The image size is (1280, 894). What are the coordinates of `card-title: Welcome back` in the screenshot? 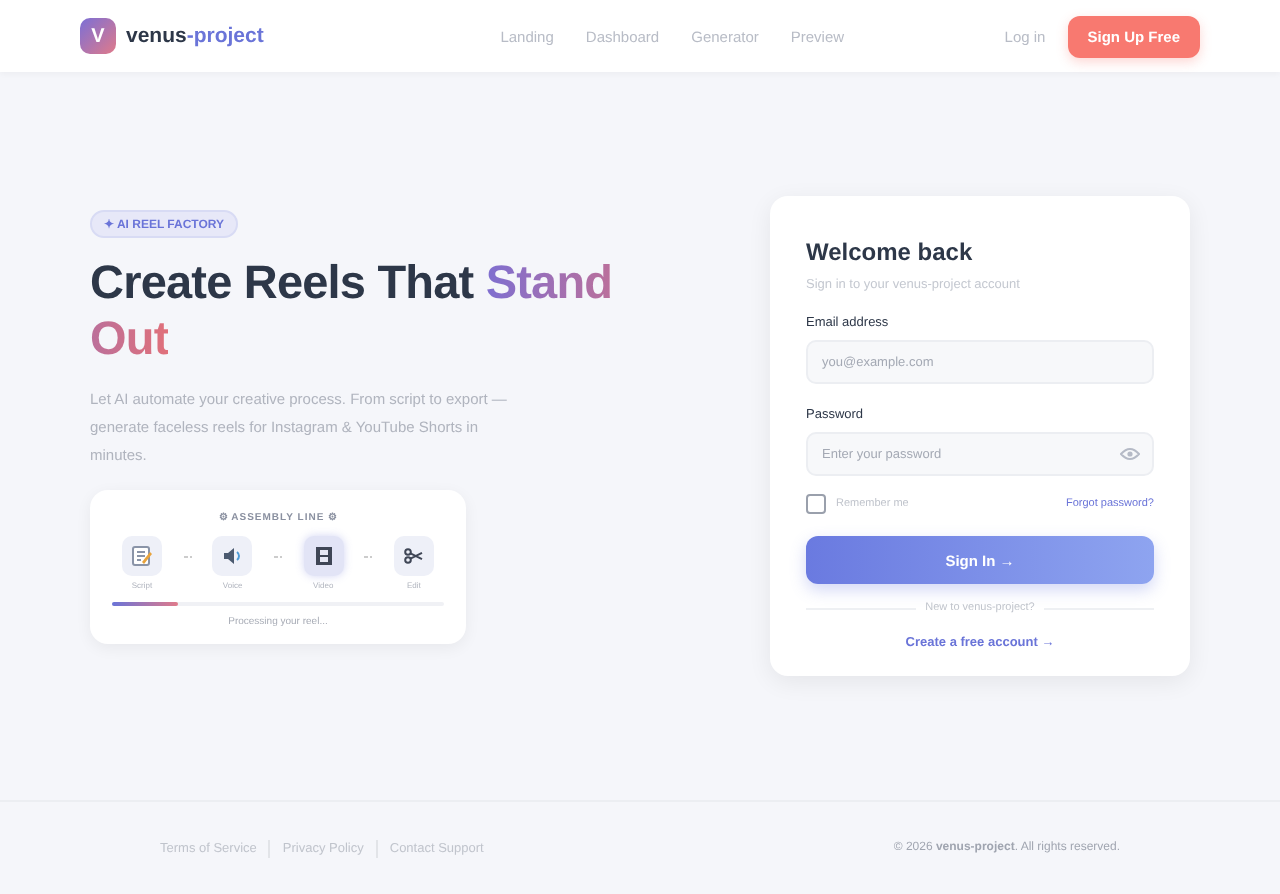 It's located at (890, 252).